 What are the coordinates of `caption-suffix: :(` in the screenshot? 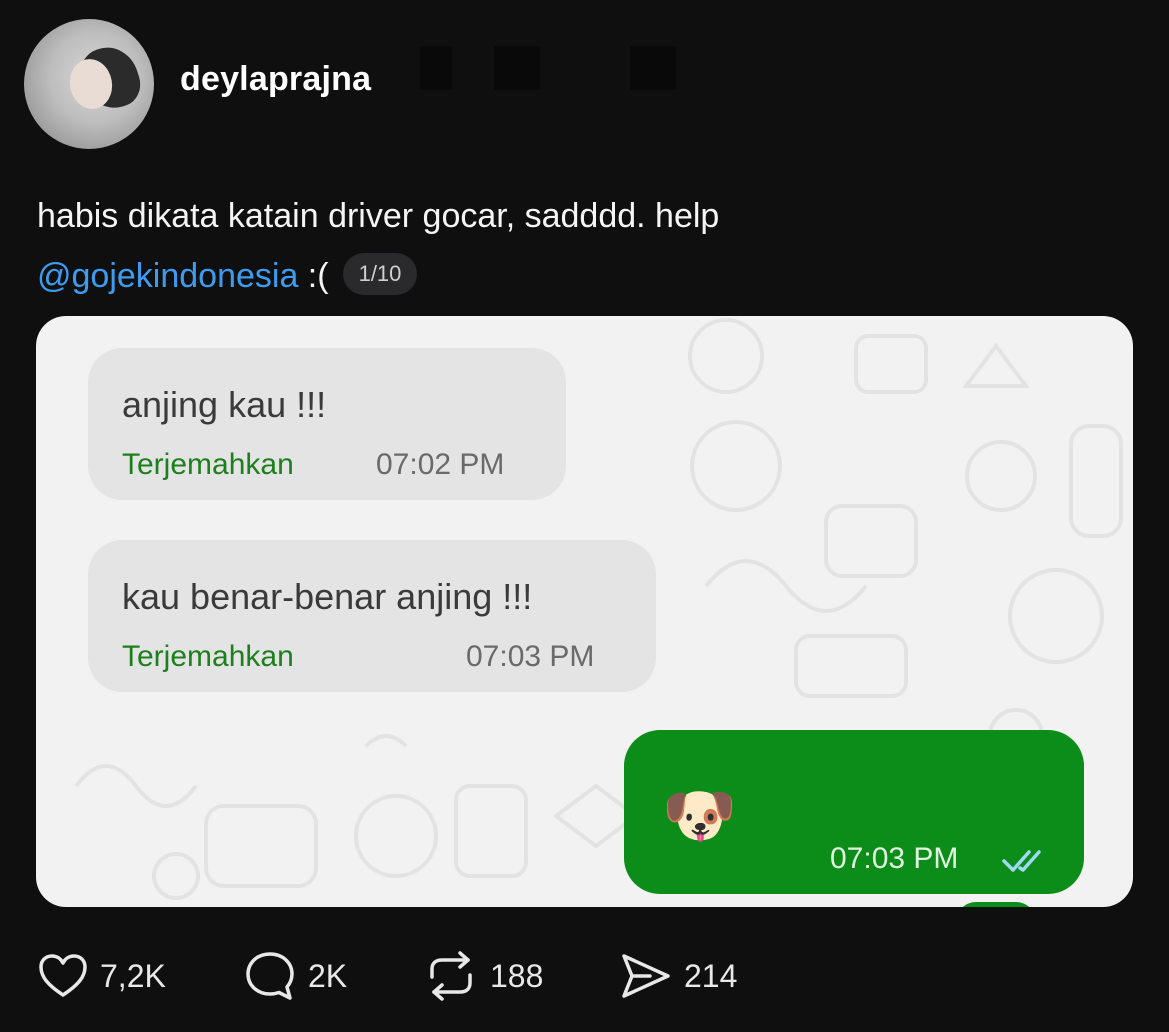 It's located at (313, 276).